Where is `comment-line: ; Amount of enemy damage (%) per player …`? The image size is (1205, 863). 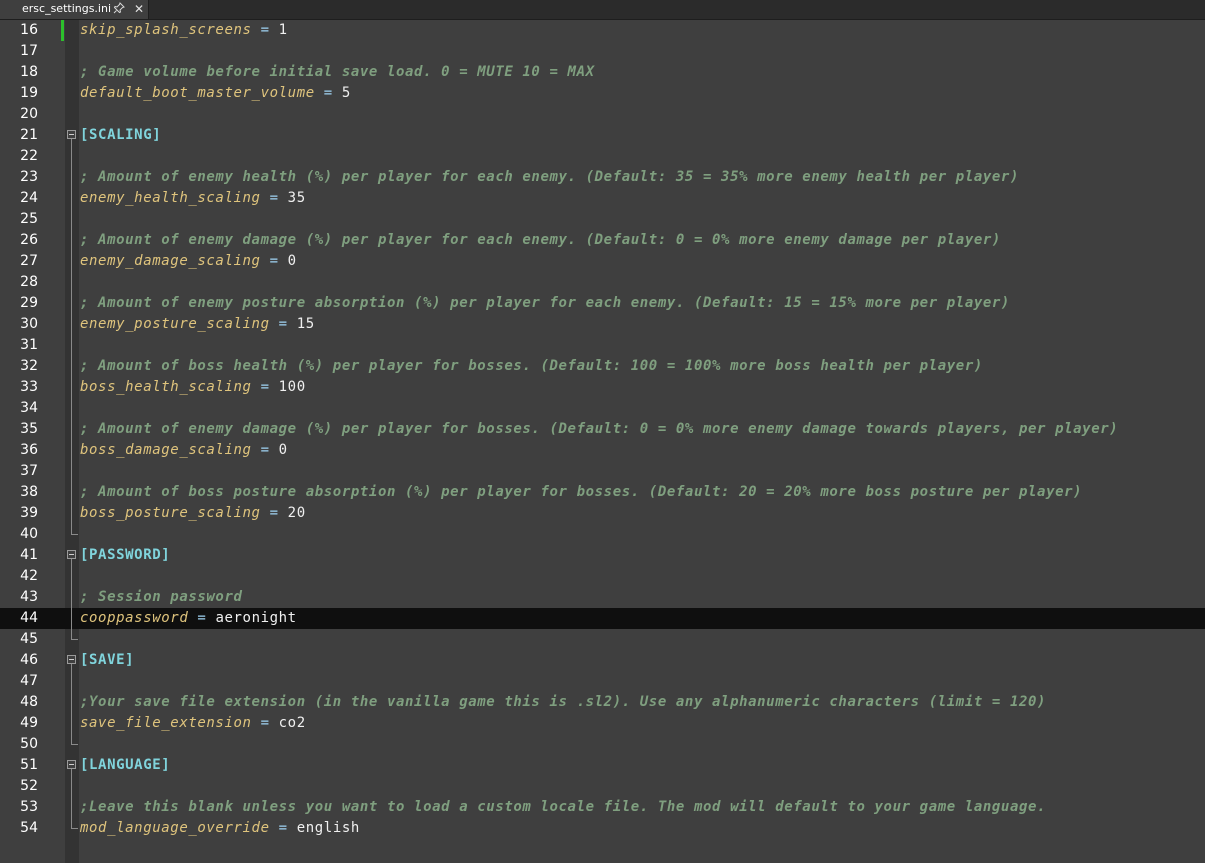
comment-line: ; Amount of enemy damage (%) per player … is located at coordinates (540, 240).